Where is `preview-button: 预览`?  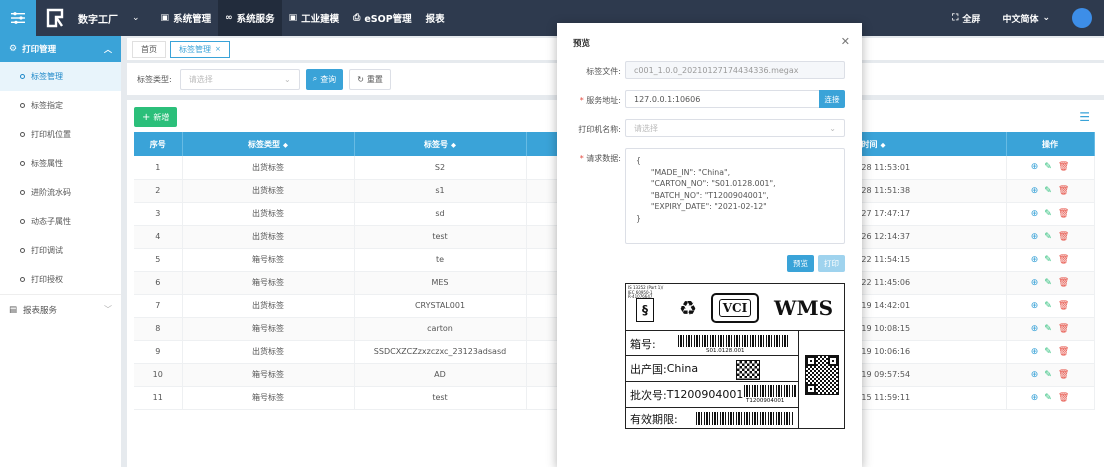
preview-button: 预览 is located at coordinates (800, 263).